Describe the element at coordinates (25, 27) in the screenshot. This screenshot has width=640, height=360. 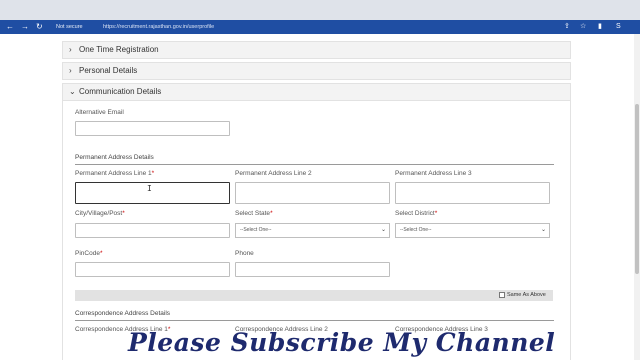
I see `forward-icon: →` at that location.